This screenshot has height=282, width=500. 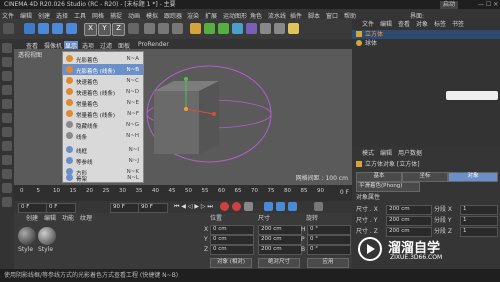 I want to click on points-mode-icon, so click(x=7, y=104).